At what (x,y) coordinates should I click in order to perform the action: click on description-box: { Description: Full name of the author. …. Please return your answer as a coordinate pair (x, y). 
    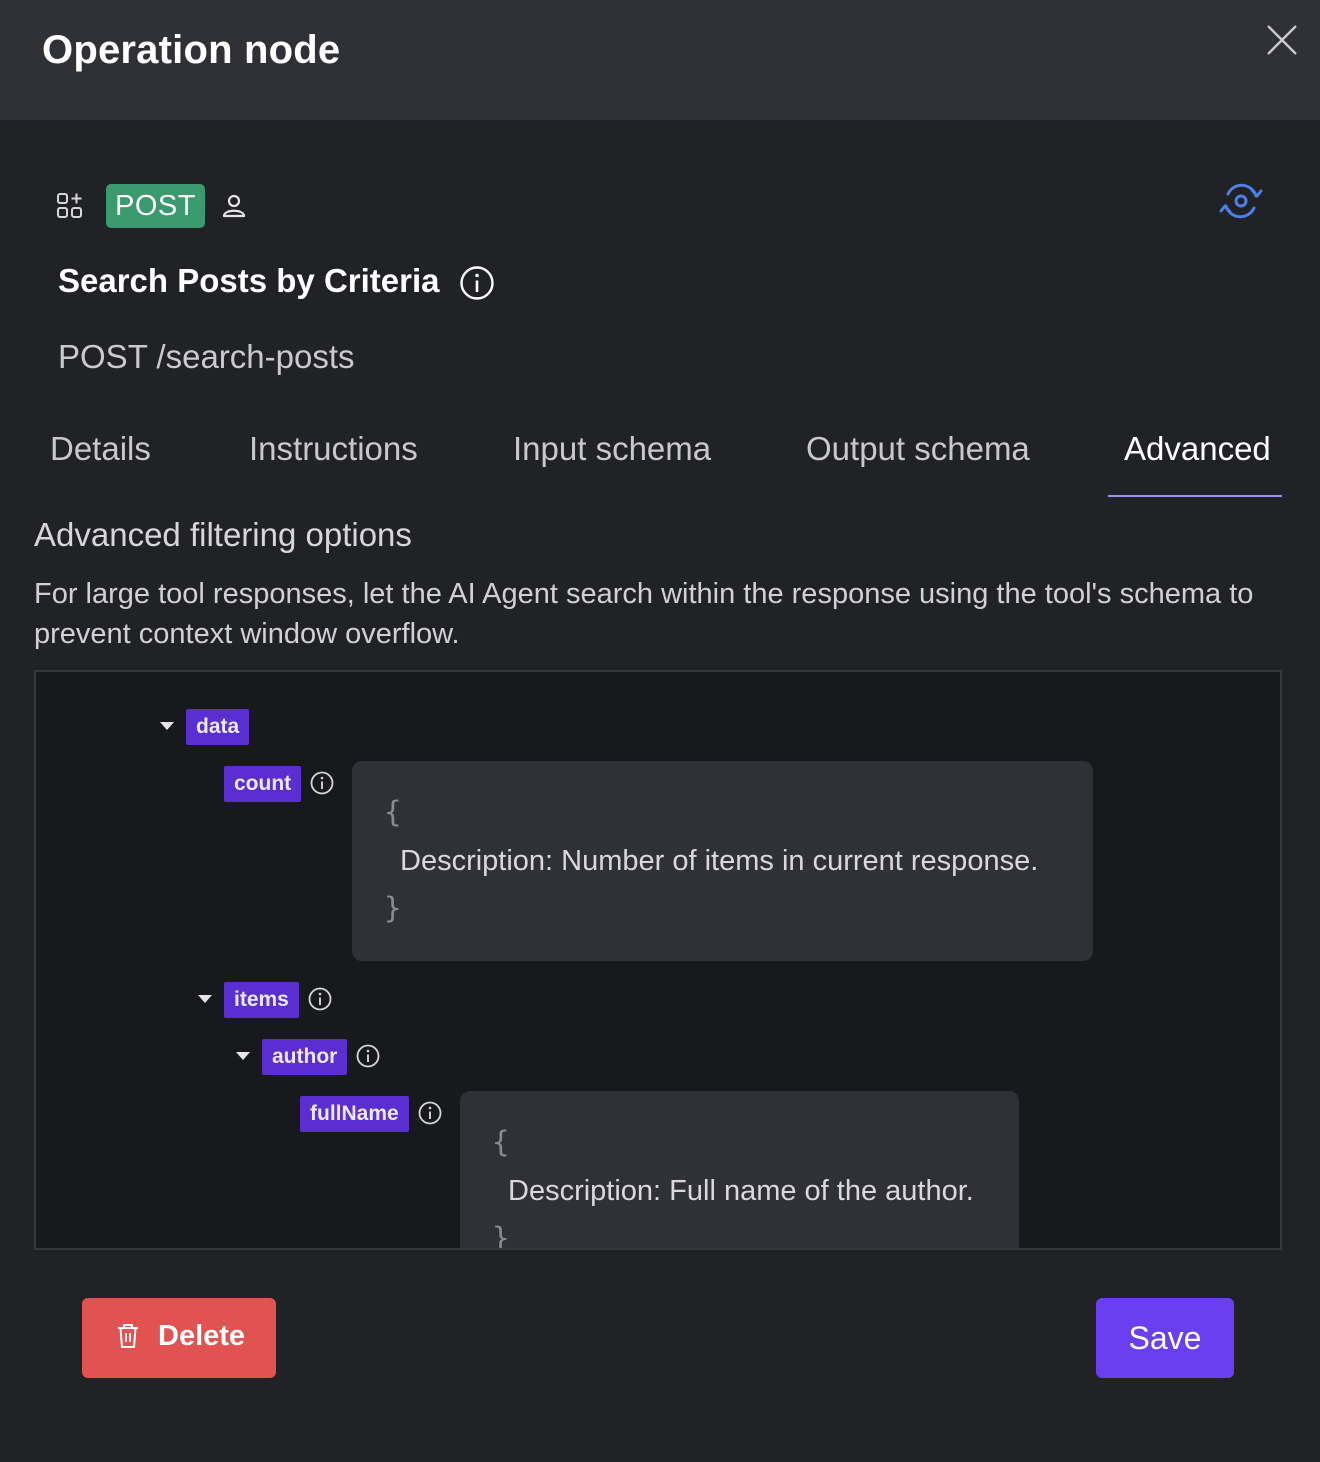
    Looking at the image, I should click on (739, 1170).